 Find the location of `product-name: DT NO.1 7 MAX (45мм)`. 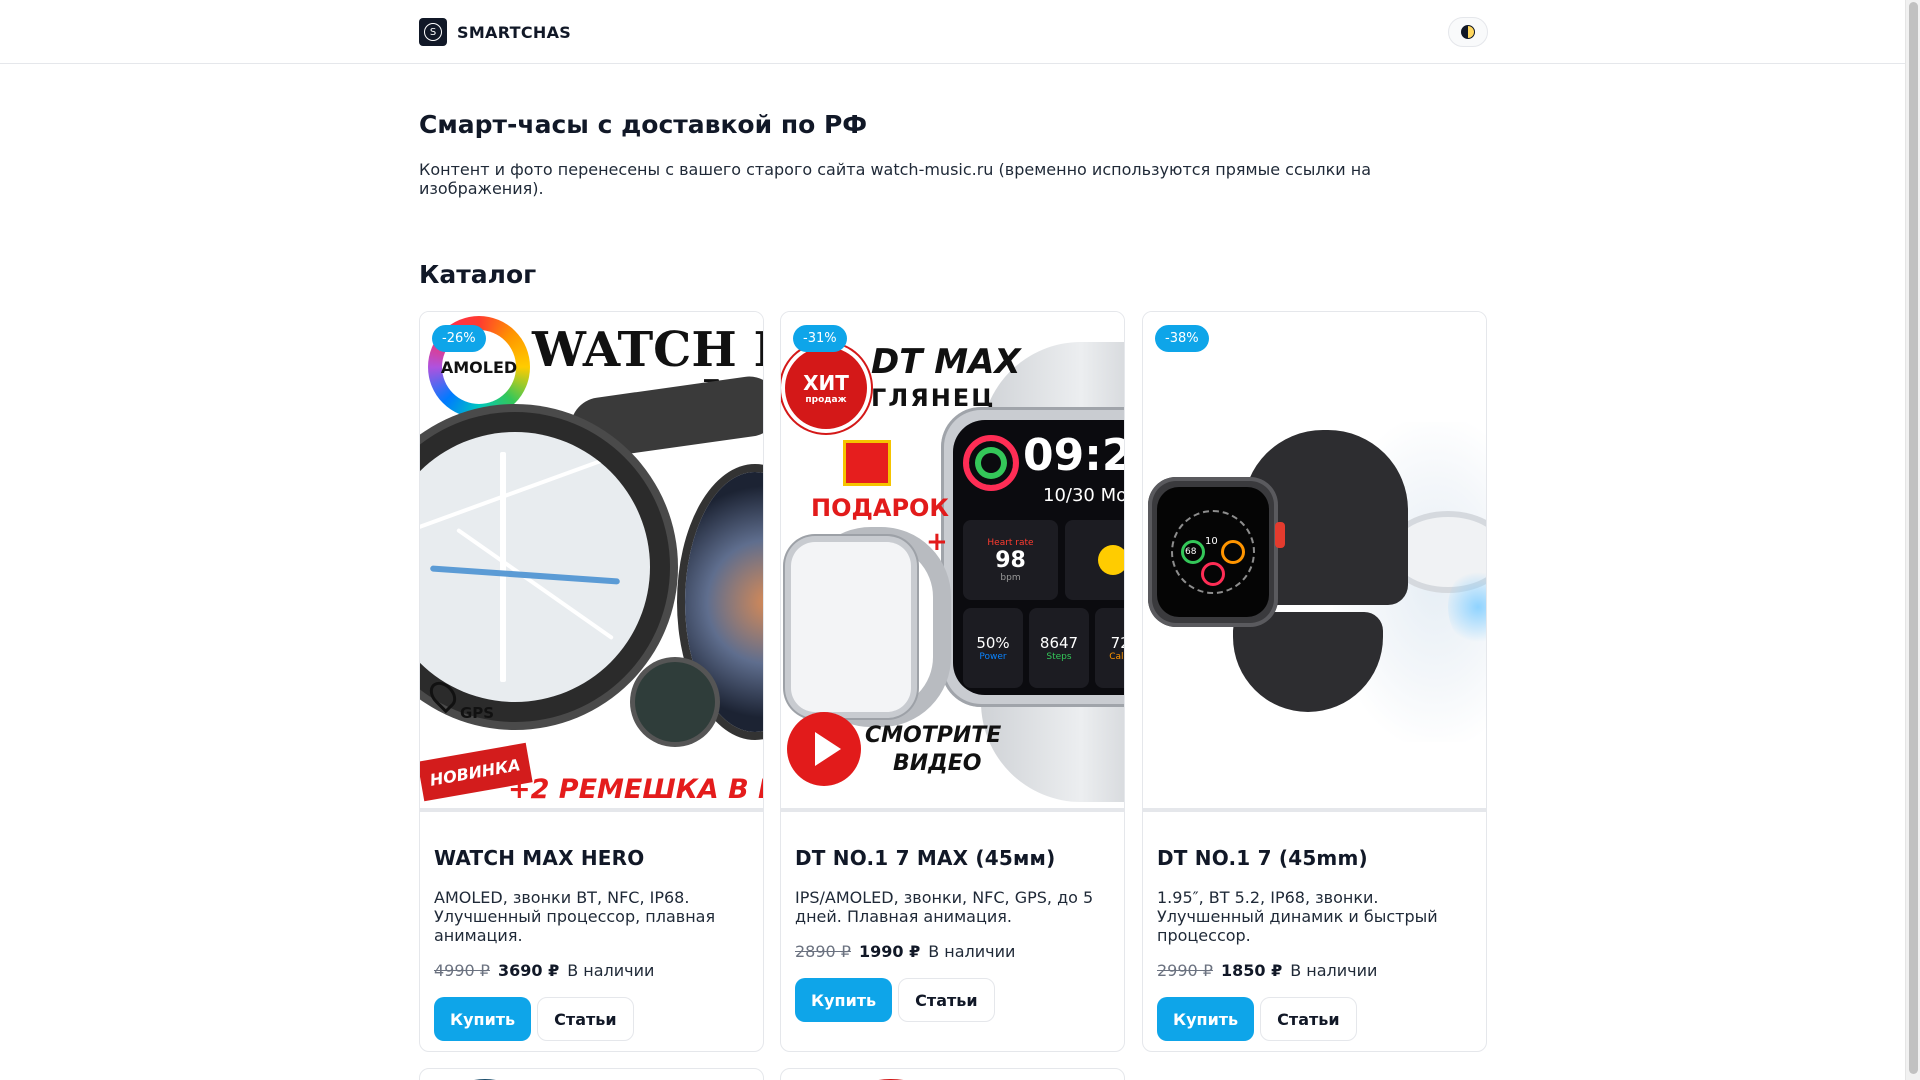

product-name: DT NO.1 7 MAX (45мм) is located at coordinates (952, 858).